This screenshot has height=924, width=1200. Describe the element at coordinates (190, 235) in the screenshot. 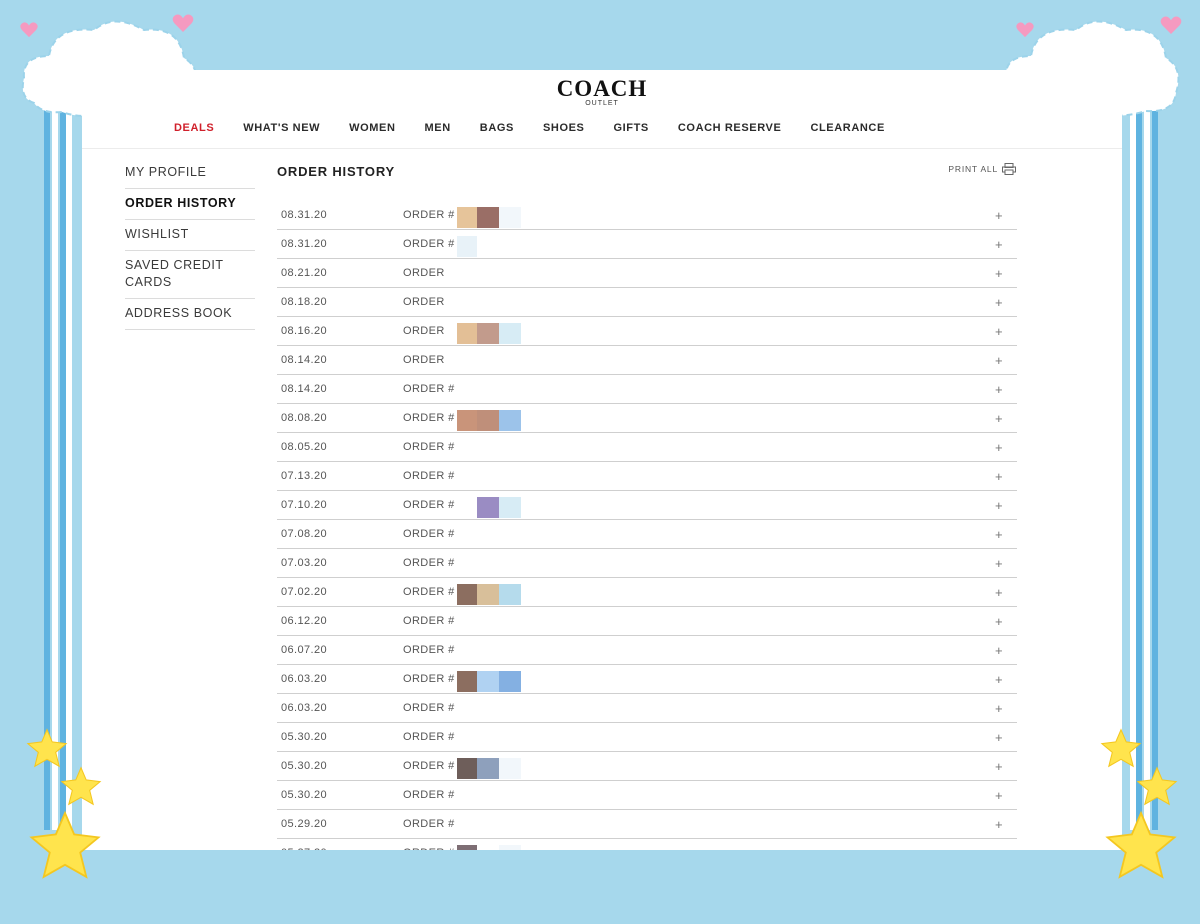

I see `sidebar-item-wishlist: WISHLIST` at that location.